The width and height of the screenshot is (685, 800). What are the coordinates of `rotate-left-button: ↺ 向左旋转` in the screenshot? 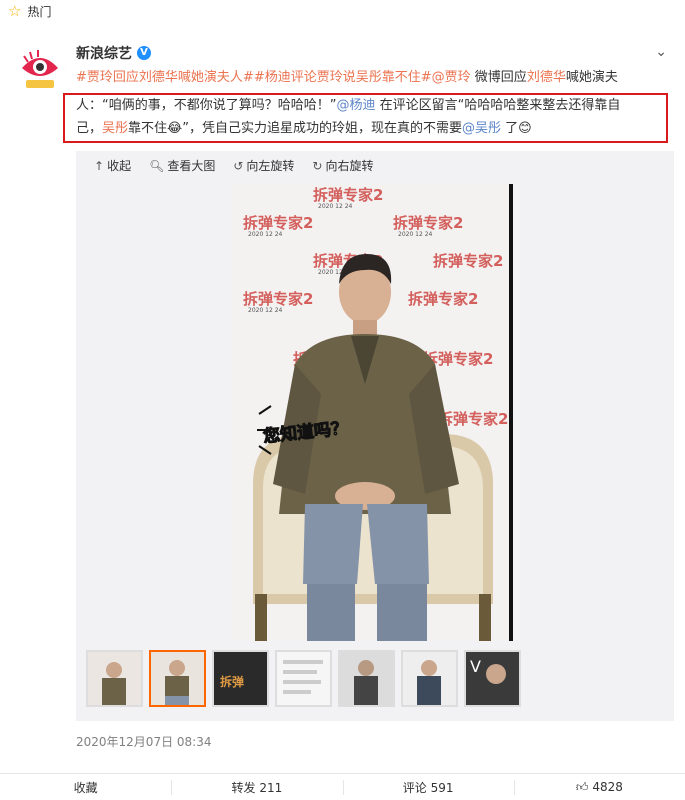 It's located at (263, 165).